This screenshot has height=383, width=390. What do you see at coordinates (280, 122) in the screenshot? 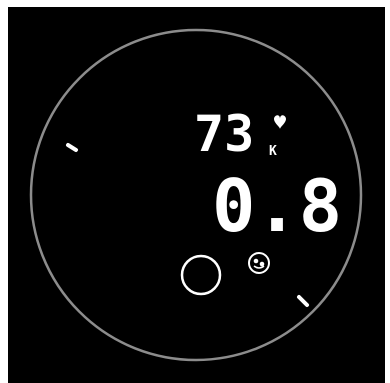
I see `heart-icon` at bounding box center [280, 122].